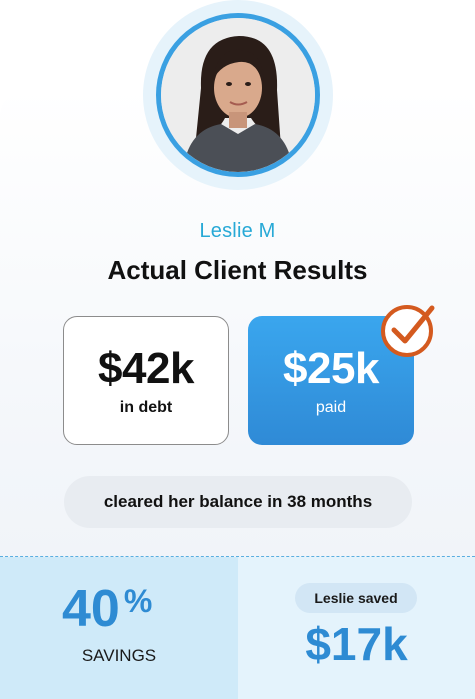  I want to click on savings-percent-symbol: %, so click(138, 601).